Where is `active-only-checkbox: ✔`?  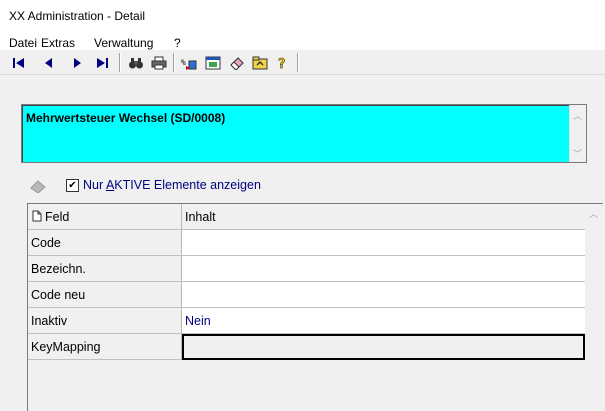 active-only-checkbox: ✔ is located at coordinates (72, 185).